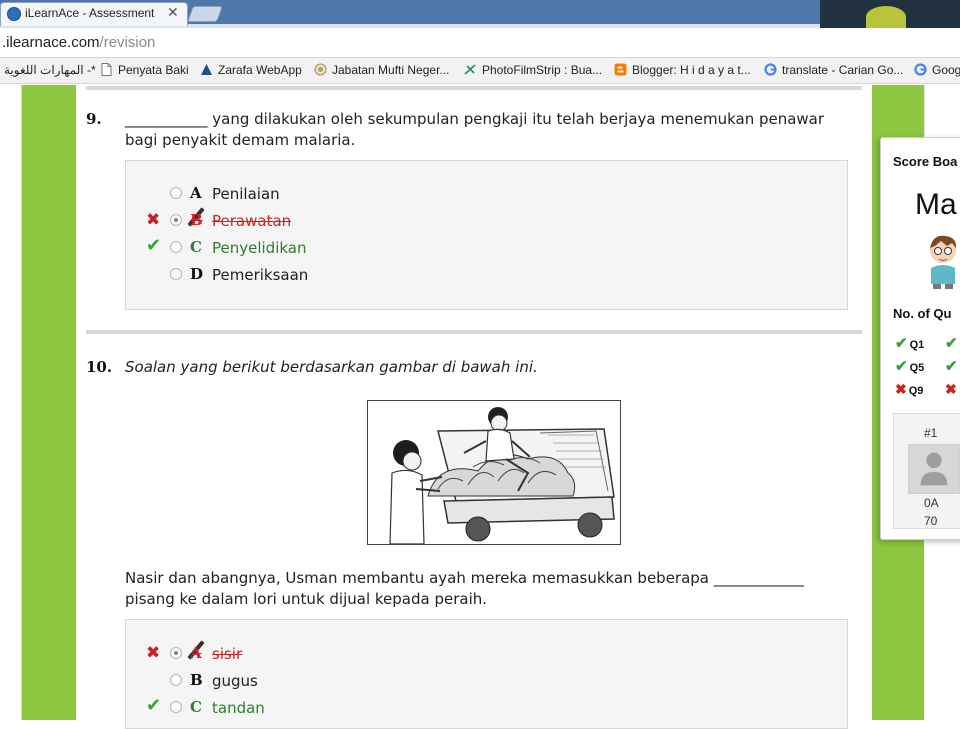 The width and height of the screenshot is (960, 729). I want to click on bookmark-google: Goog, so click(937, 70).